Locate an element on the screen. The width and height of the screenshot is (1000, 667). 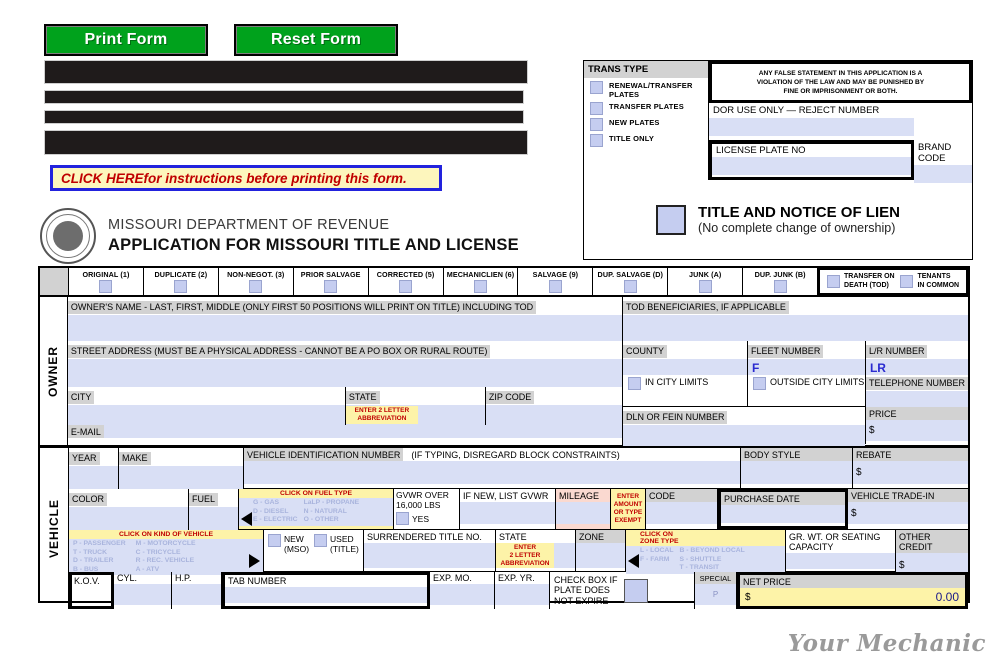
in-city-limits-option: IN CITY LIMITS is located at coordinates (685, 389).